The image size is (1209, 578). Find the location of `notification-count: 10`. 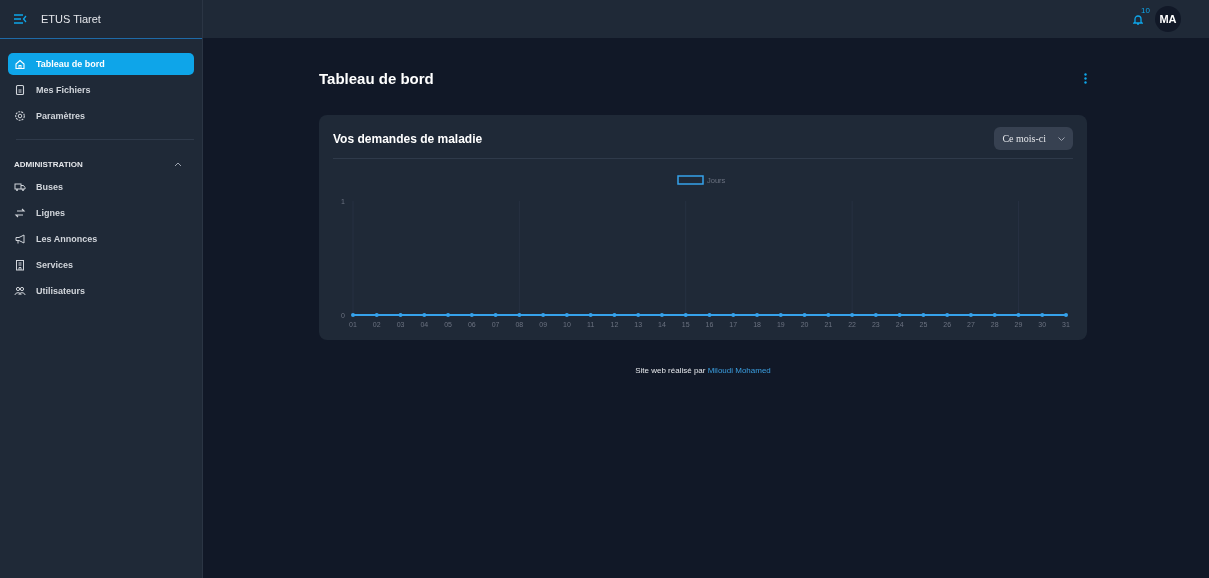

notification-count: 10 is located at coordinates (1145, 10).